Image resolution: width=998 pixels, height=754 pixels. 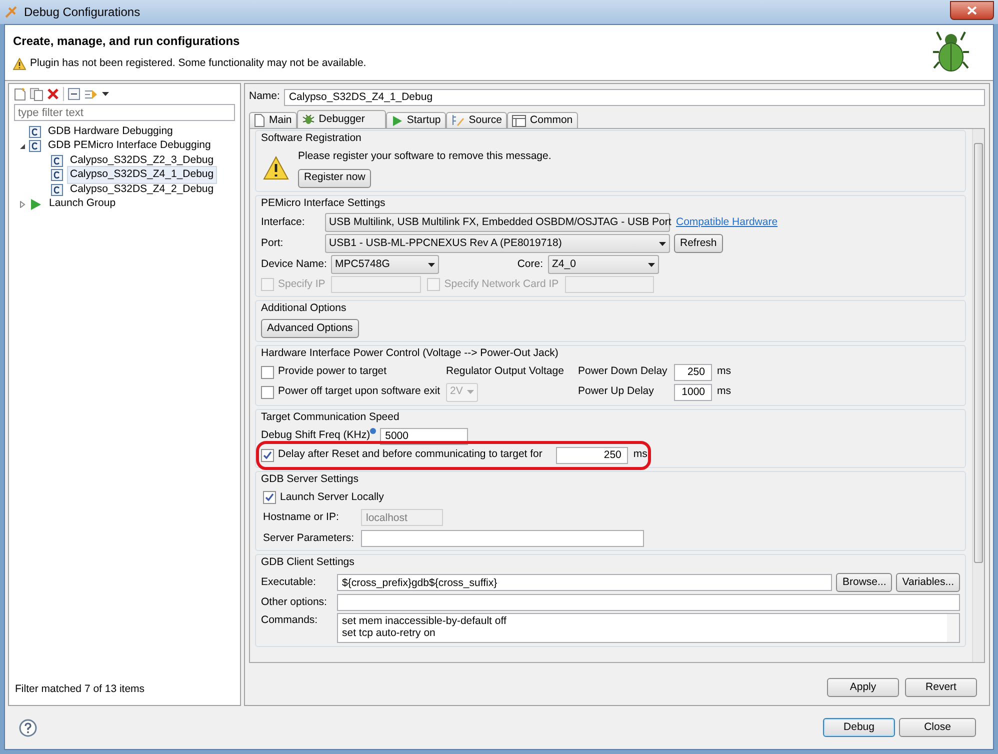 I want to click on dropdown: USB1 - USB-ML-PPCNEXUS Rev A (PE8019718), so click(x=497, y=244).